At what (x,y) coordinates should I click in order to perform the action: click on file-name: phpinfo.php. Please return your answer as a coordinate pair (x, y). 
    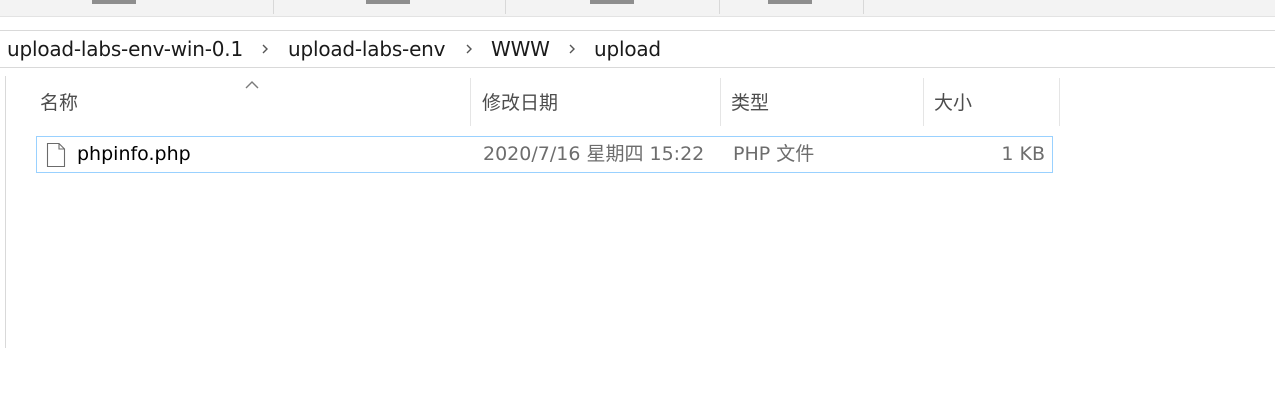
    Looking at the image, I should click on (134, 154).